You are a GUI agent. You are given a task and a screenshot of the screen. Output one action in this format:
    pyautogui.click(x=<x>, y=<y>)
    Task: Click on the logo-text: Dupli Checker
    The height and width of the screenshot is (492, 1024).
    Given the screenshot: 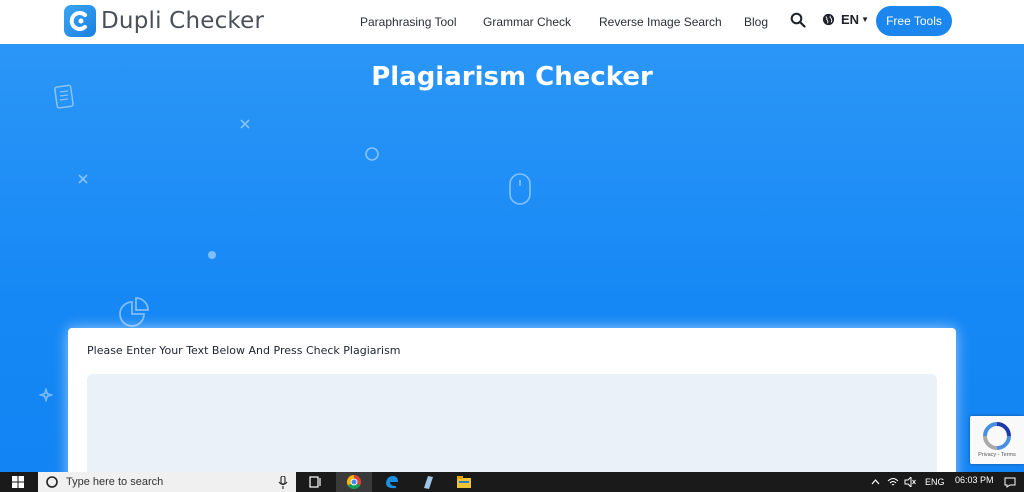 What is the action you would take?
    pyautogui.click(x=183, y=21)
    